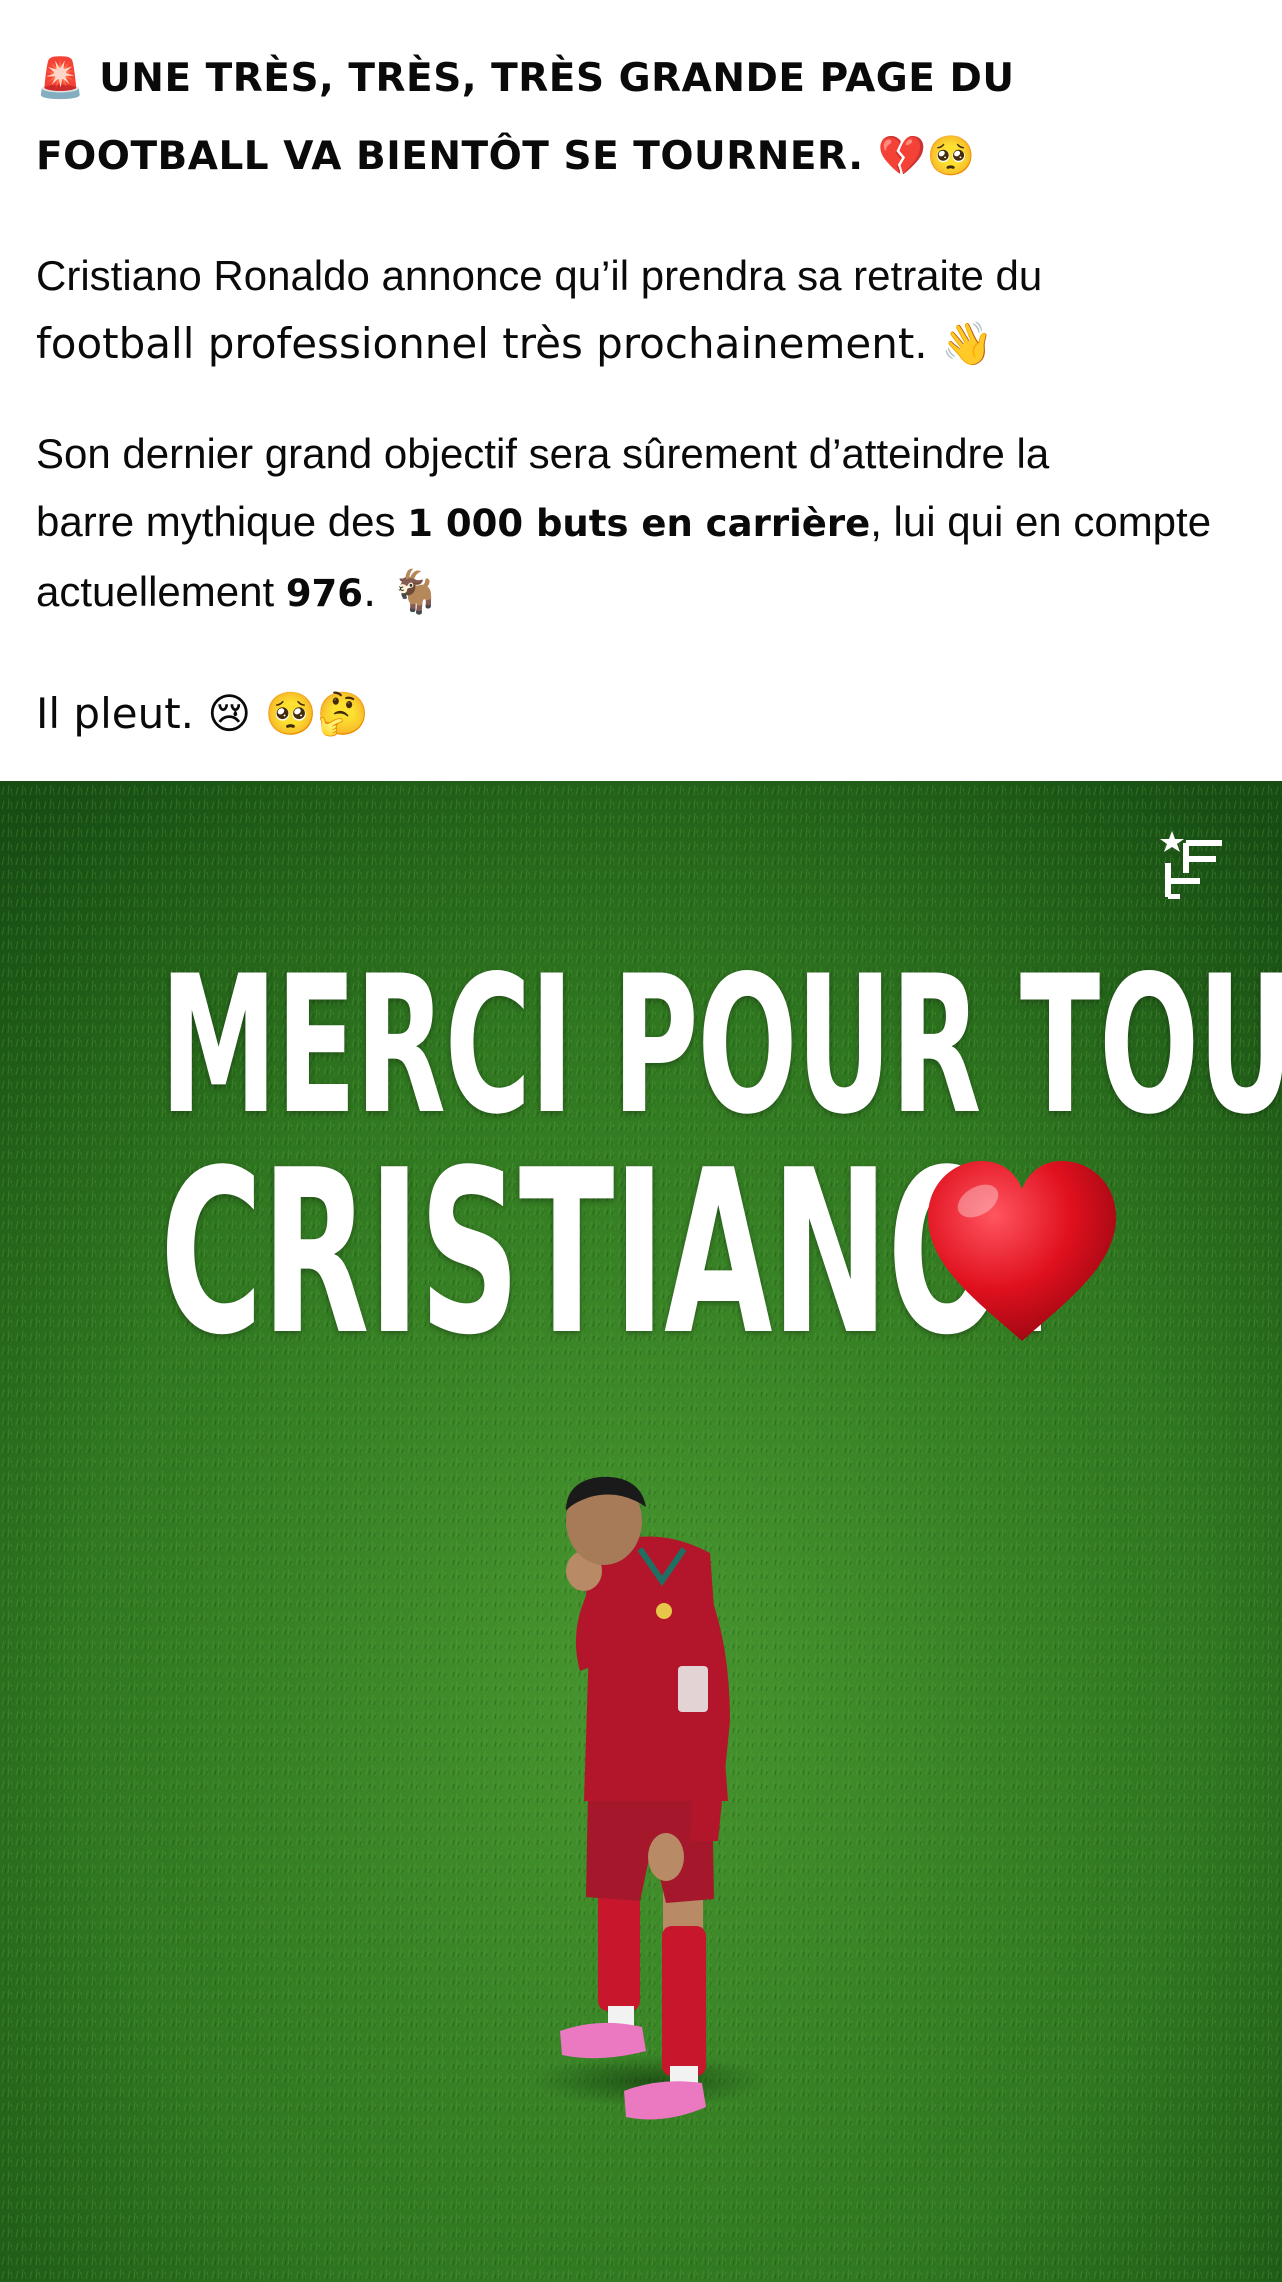 The image size is (1282, 2282). What do you see at coordinates (1041, 521) in the screenshot?
I see `paragraph-text: , lui qui en compte` at bounding box center [1041, 521].